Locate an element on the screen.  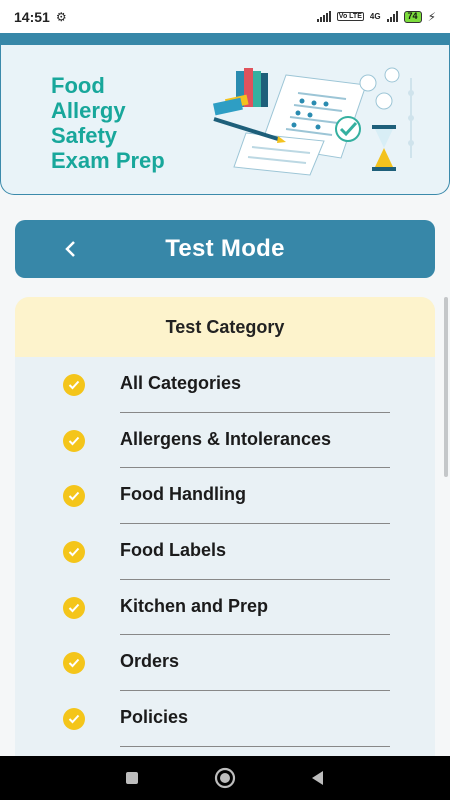
page-title: Test Mode is located at coordinates (225, 248).